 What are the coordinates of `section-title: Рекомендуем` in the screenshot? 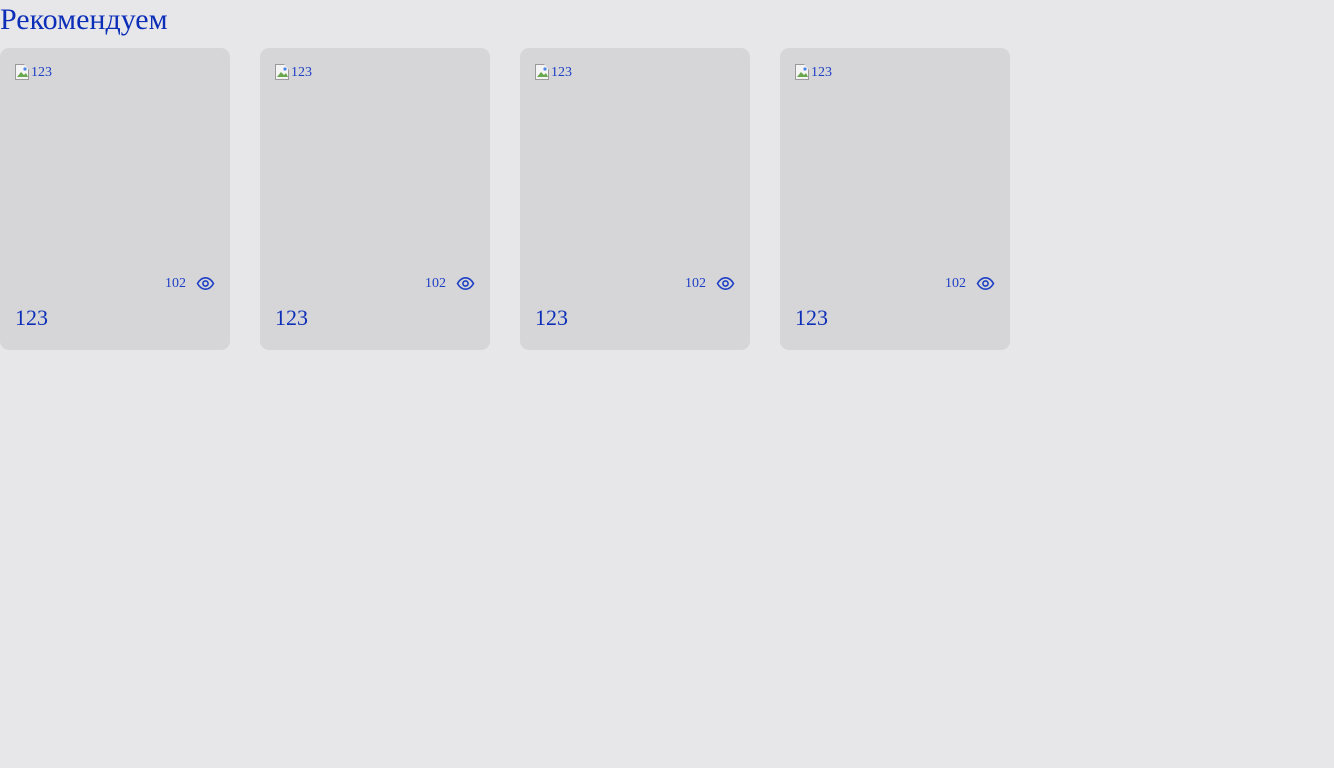 It's located at (84, 19).